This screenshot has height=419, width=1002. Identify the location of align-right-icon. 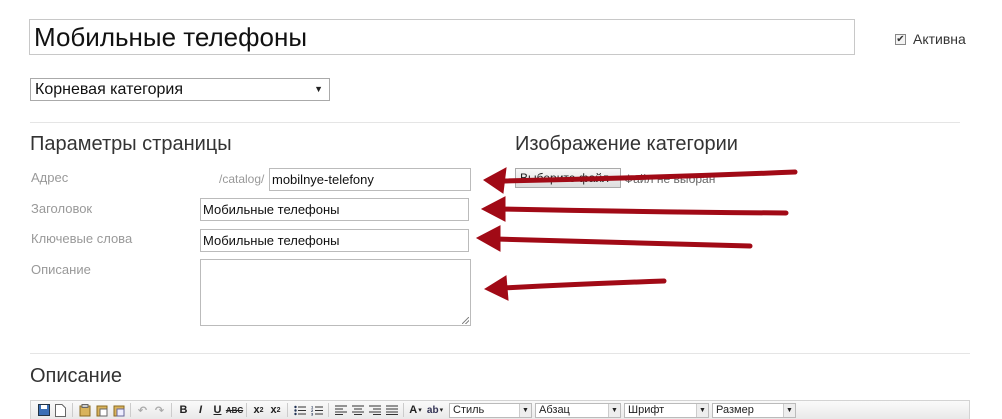
(374, 410).